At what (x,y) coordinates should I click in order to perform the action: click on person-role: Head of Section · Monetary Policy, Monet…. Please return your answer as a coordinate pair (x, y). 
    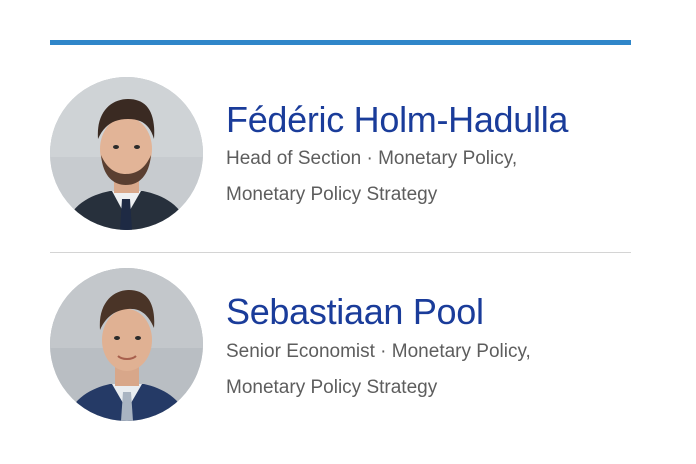
    Looking at the image, I should click on (371, 177).